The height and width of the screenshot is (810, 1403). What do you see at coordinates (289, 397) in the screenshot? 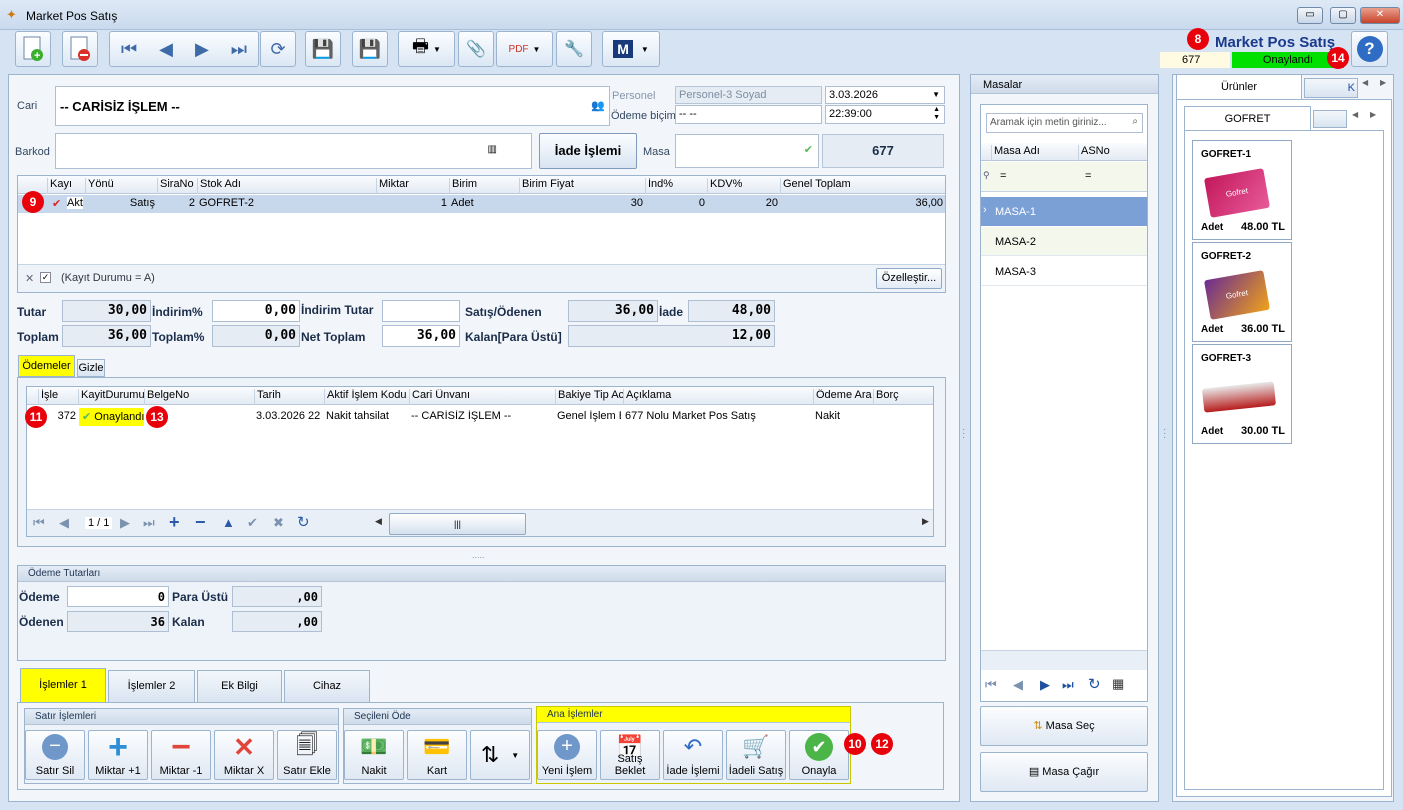
I see `col-tarih: Tarih` at bounding box center [289, 397].